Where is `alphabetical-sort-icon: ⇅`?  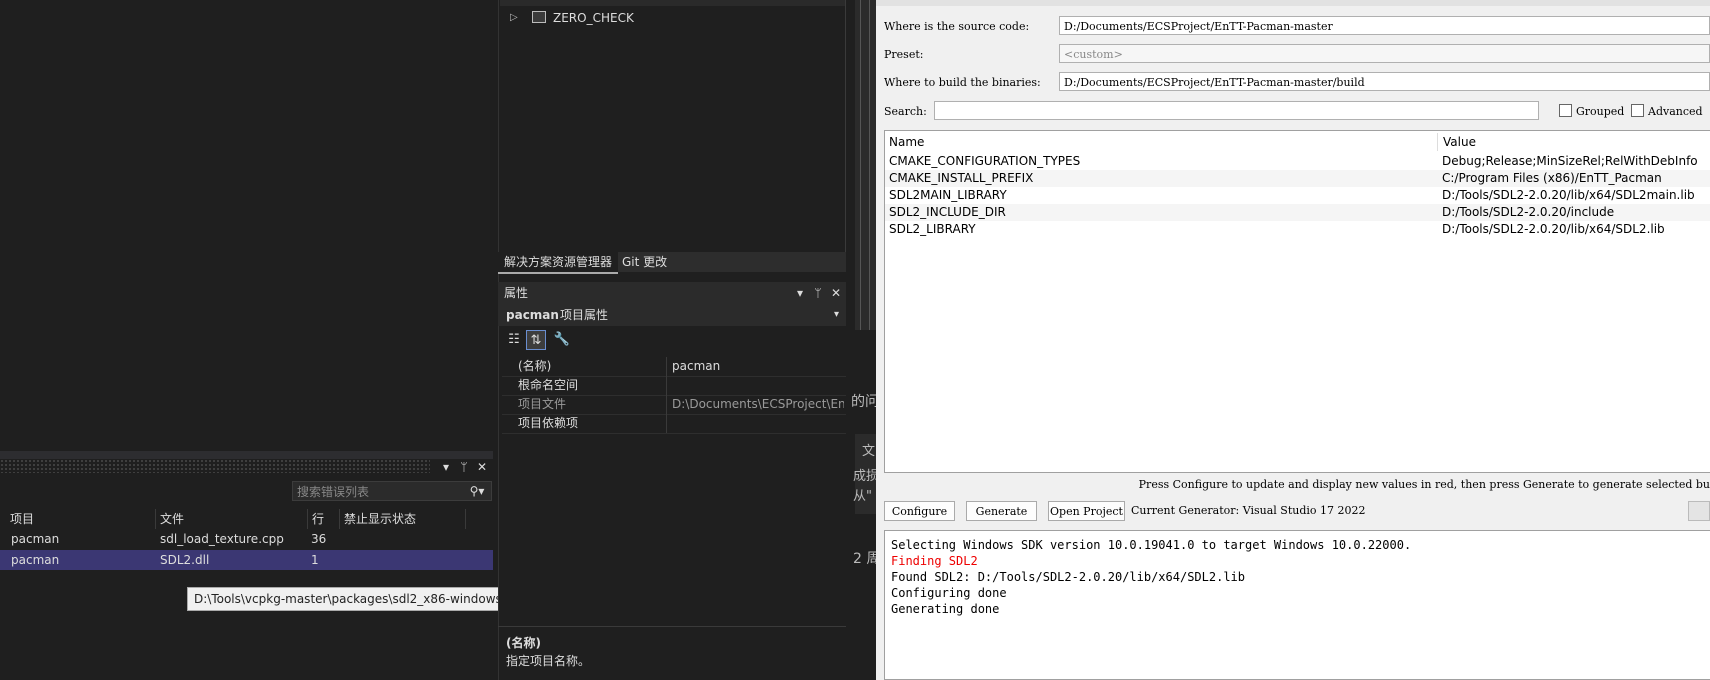
alphabetical-sort-icon: ⇅ is located at coordinates (536, 340).